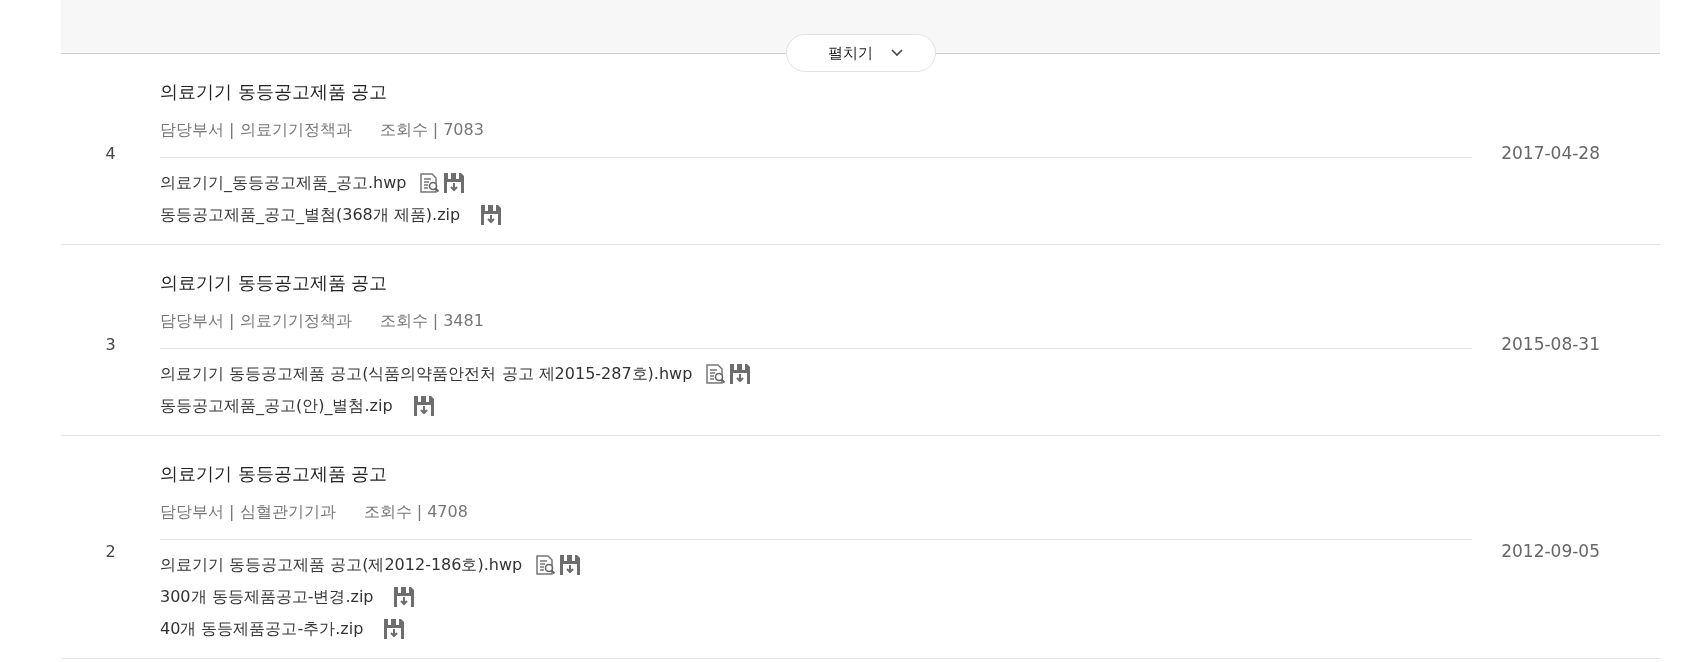 Image resolution: width=1688 pixels, height=662 pixels. Describe the element at coordinates (248, 512) in the screenshot. I see `department-text: 담당부서 | 심혈관기기과` at that location.